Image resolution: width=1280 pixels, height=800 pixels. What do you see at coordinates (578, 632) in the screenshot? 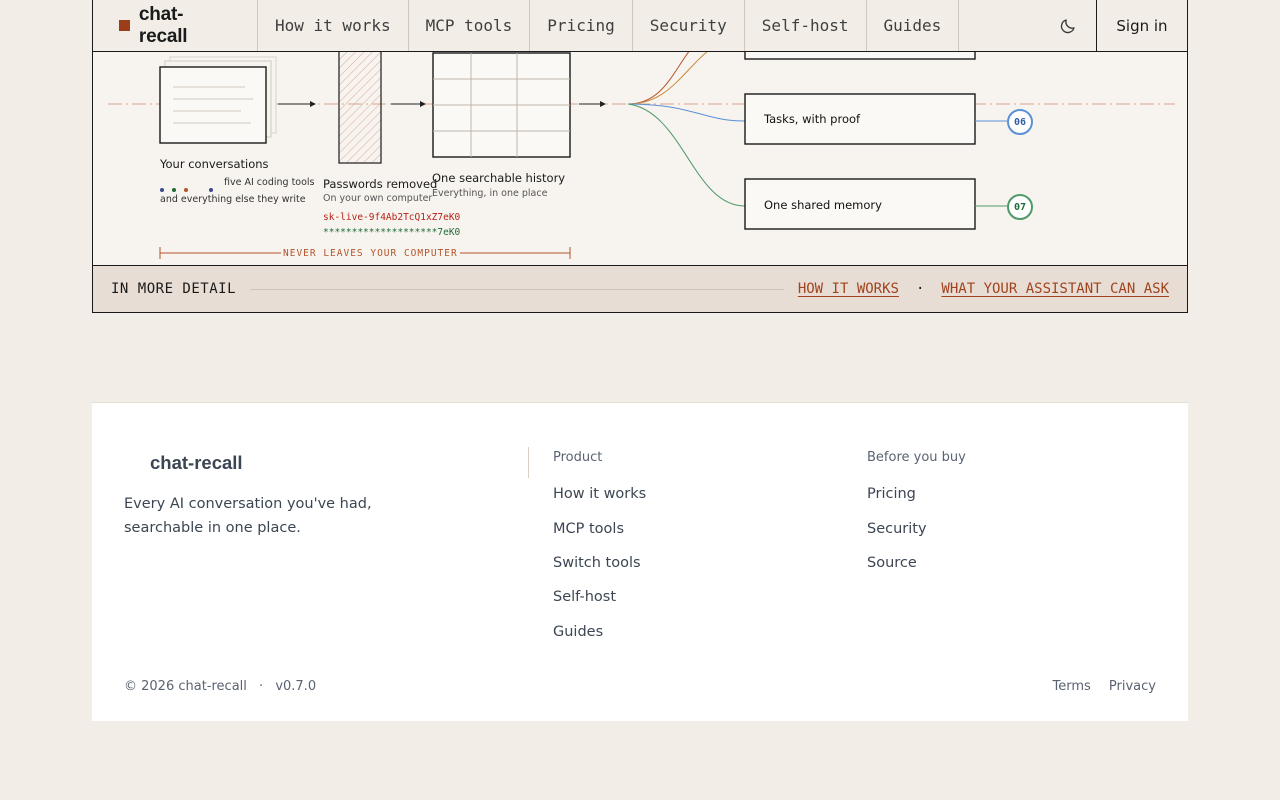
I see `footer-link-guides: Guides` at bounding box center [578, 632].